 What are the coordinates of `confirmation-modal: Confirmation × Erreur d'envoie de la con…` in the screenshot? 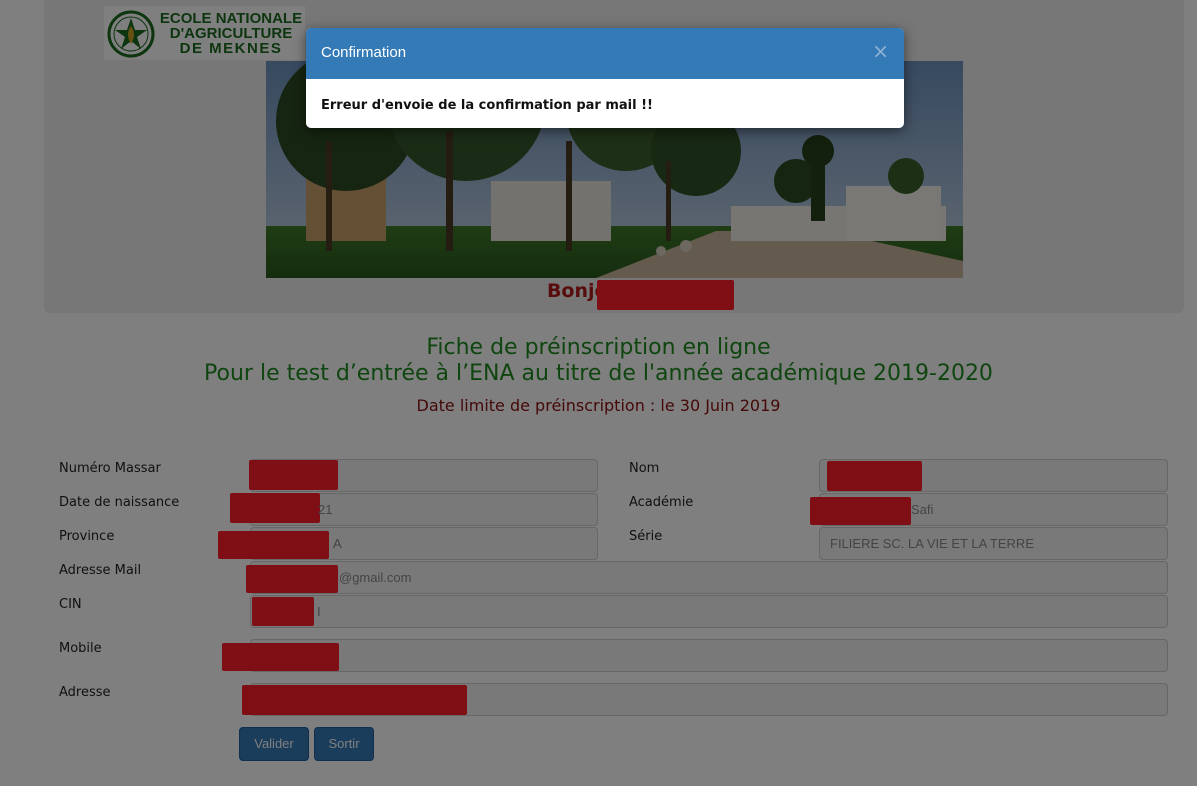 It's located at (605, 78).